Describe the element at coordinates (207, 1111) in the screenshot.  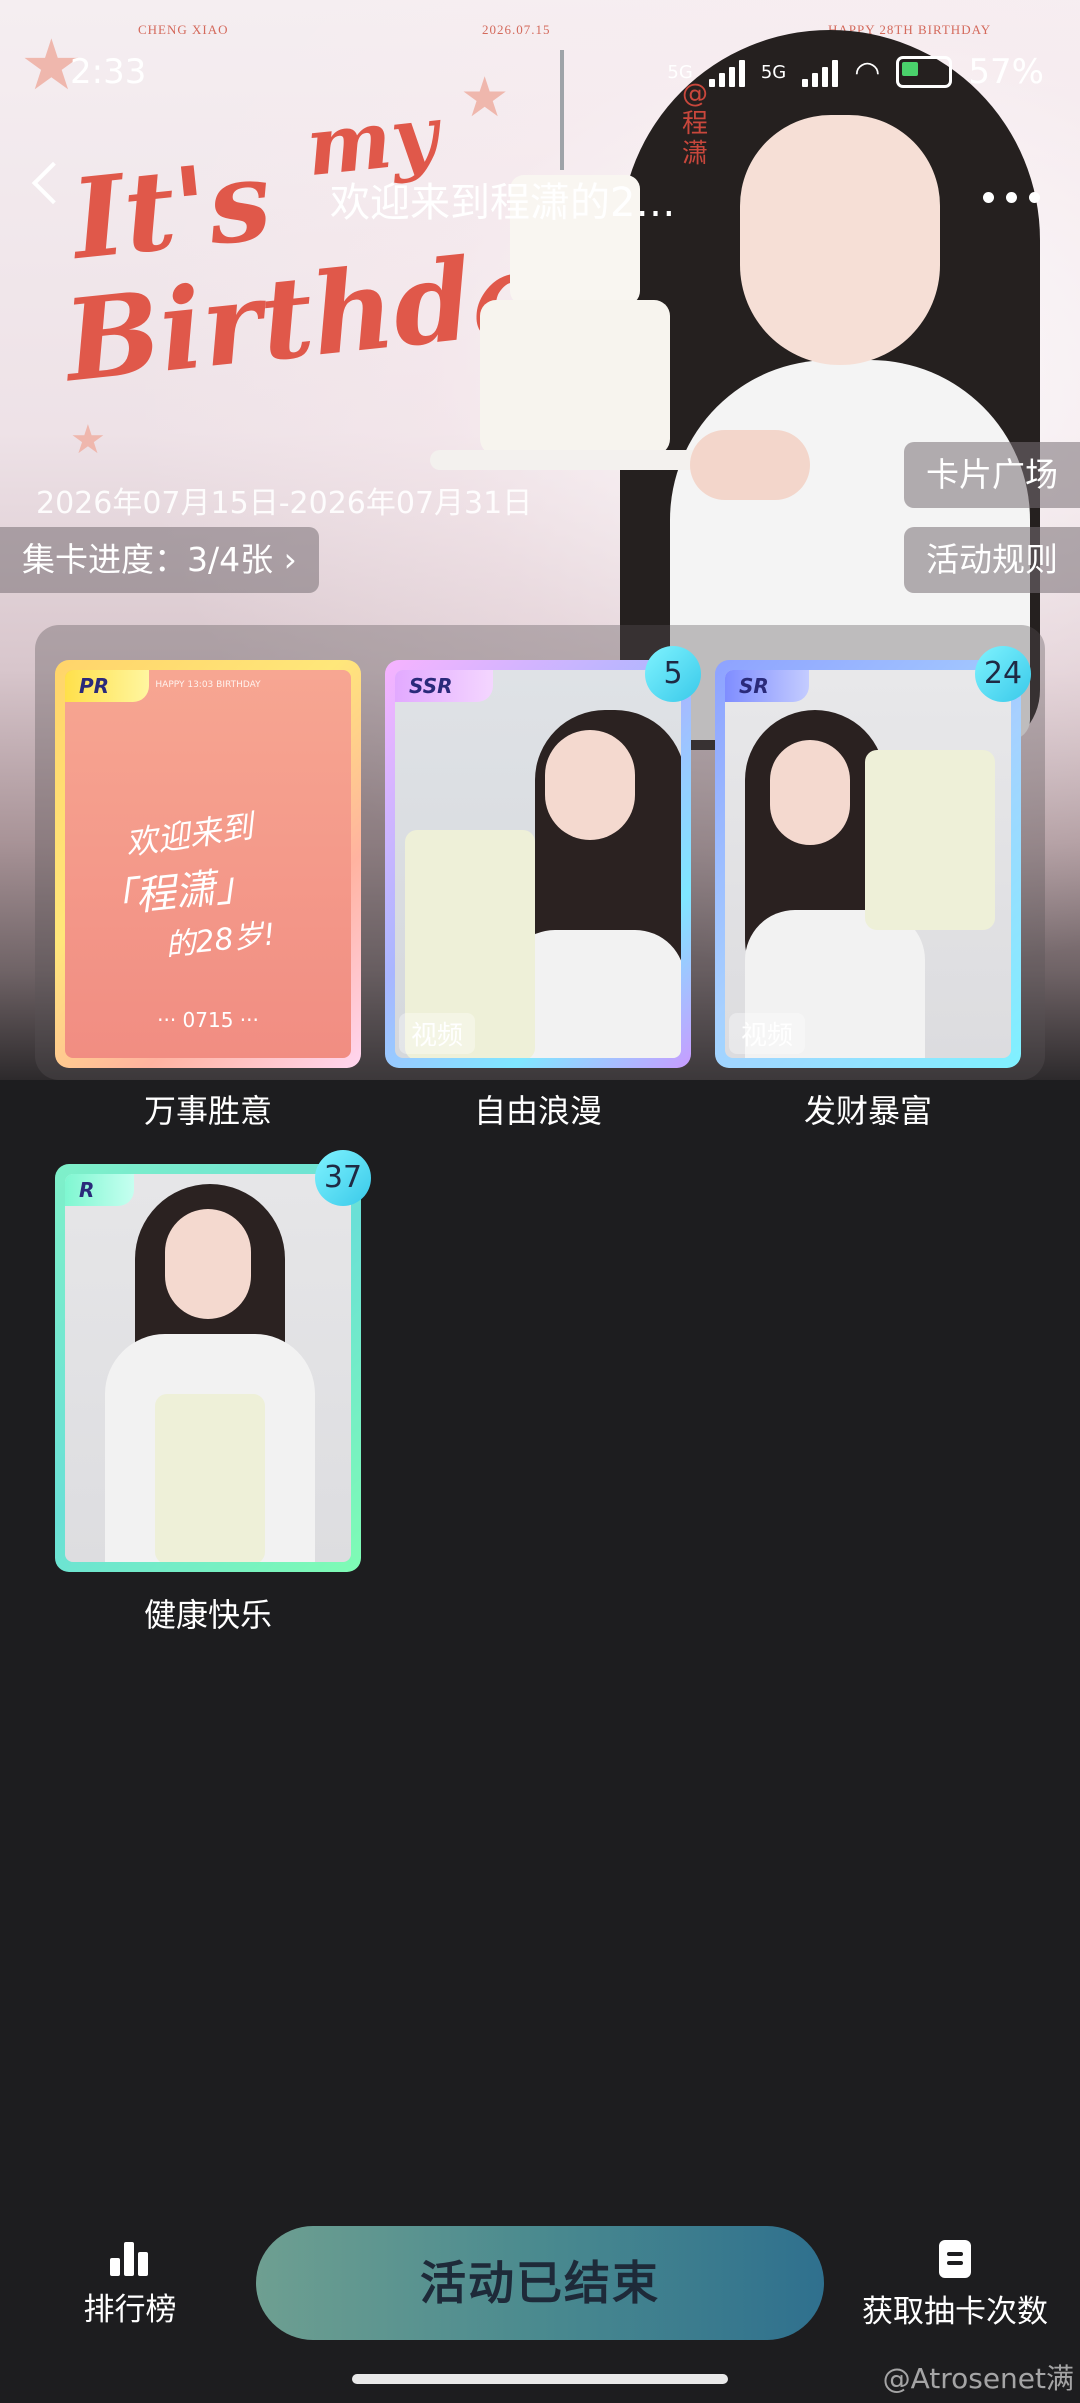
I see `card-label: 万事胜意` at that location.